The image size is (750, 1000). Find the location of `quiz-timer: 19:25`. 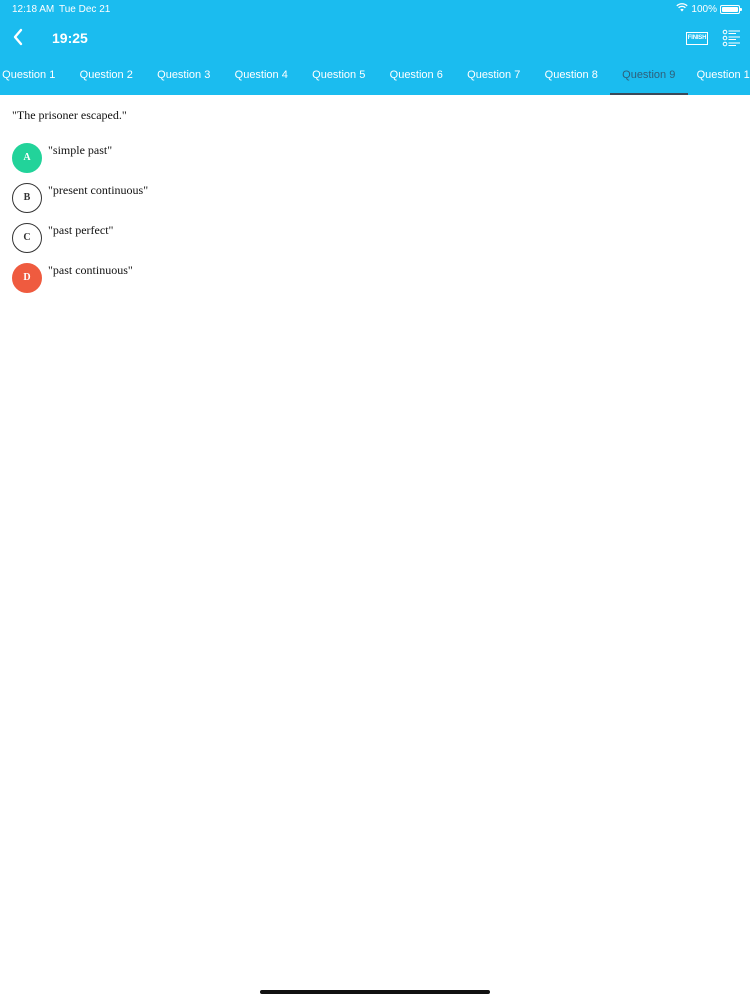

quiz-timer: 19:25 is located at coordinates (70, 38).